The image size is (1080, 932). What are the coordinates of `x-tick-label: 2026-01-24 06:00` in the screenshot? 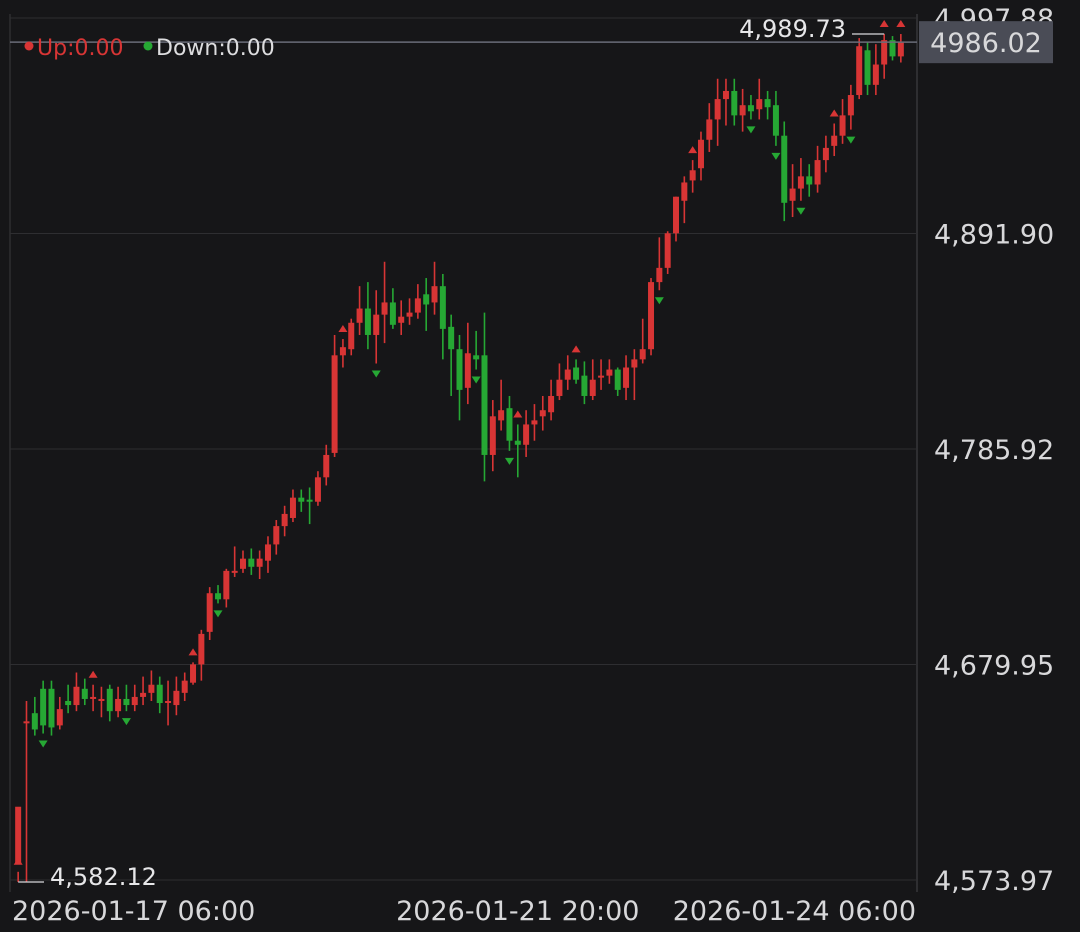 It's located at (794, 911).